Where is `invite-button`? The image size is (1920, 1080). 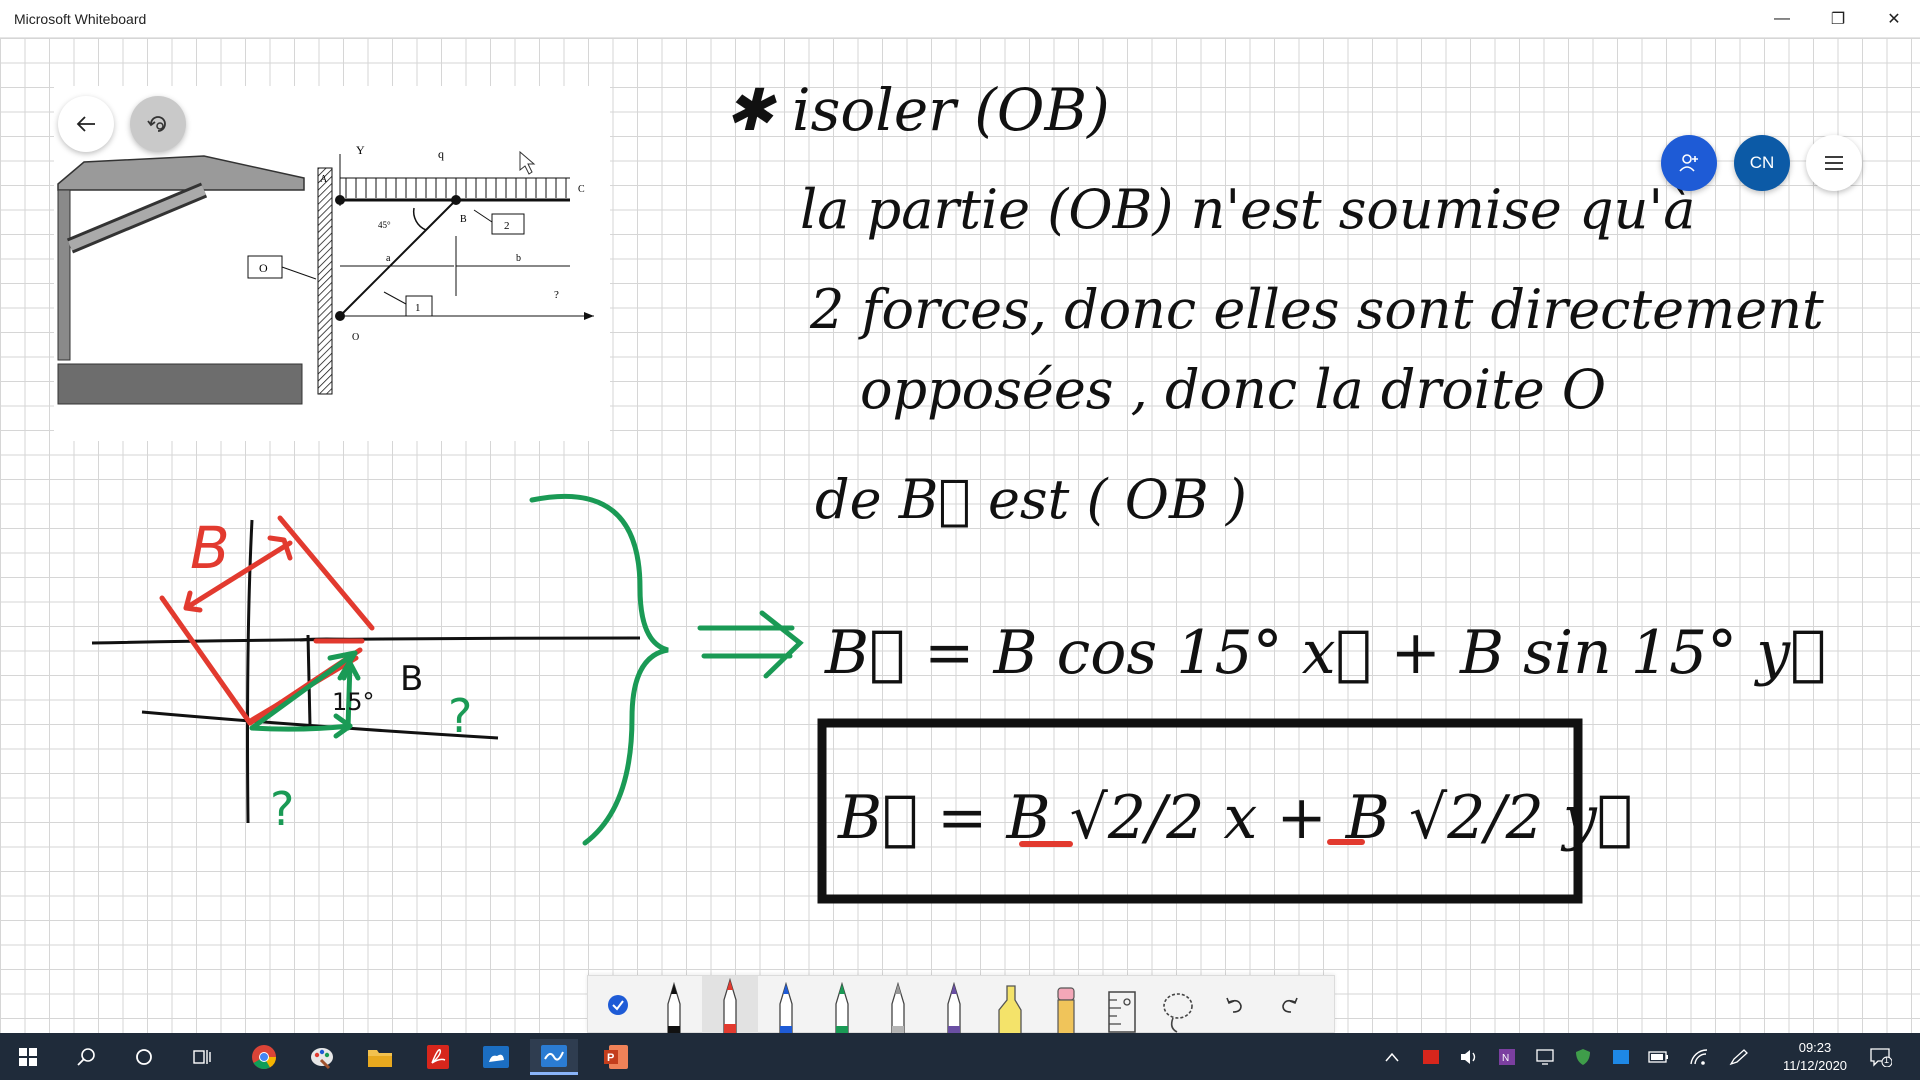
invite-button is located at coordinates (1689, 163).